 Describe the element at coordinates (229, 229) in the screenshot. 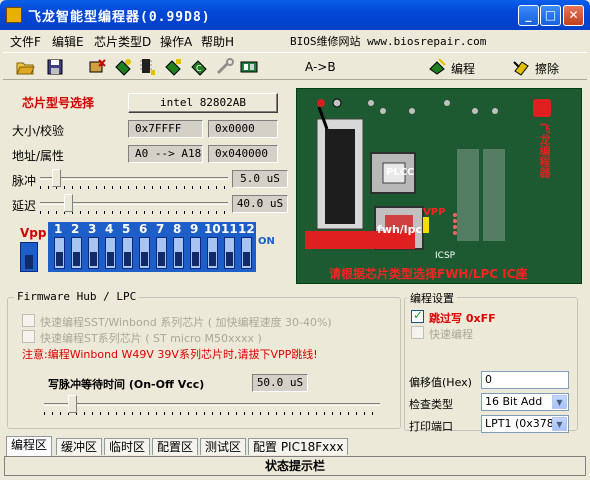

I see `dip-number: 11` at that location.